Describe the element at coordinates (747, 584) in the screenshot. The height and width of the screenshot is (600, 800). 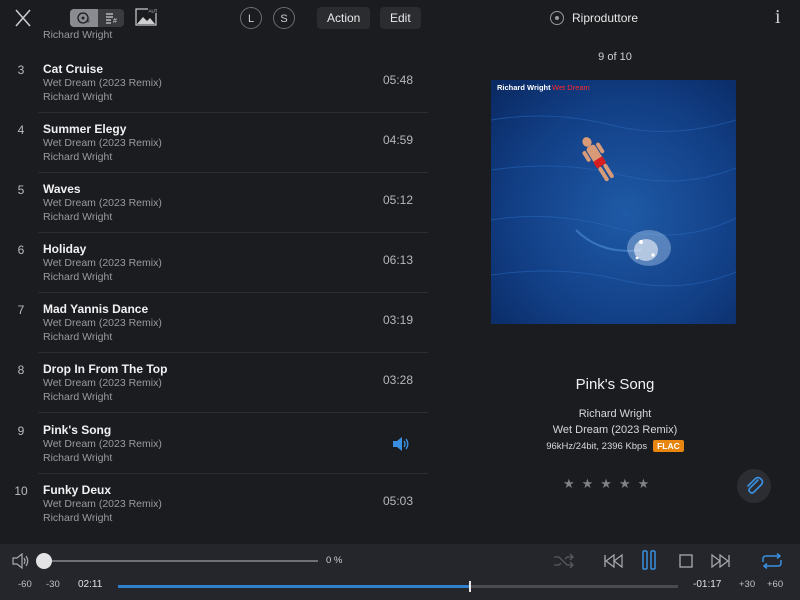
I see `skip-forward-30-button: +30` at that location.